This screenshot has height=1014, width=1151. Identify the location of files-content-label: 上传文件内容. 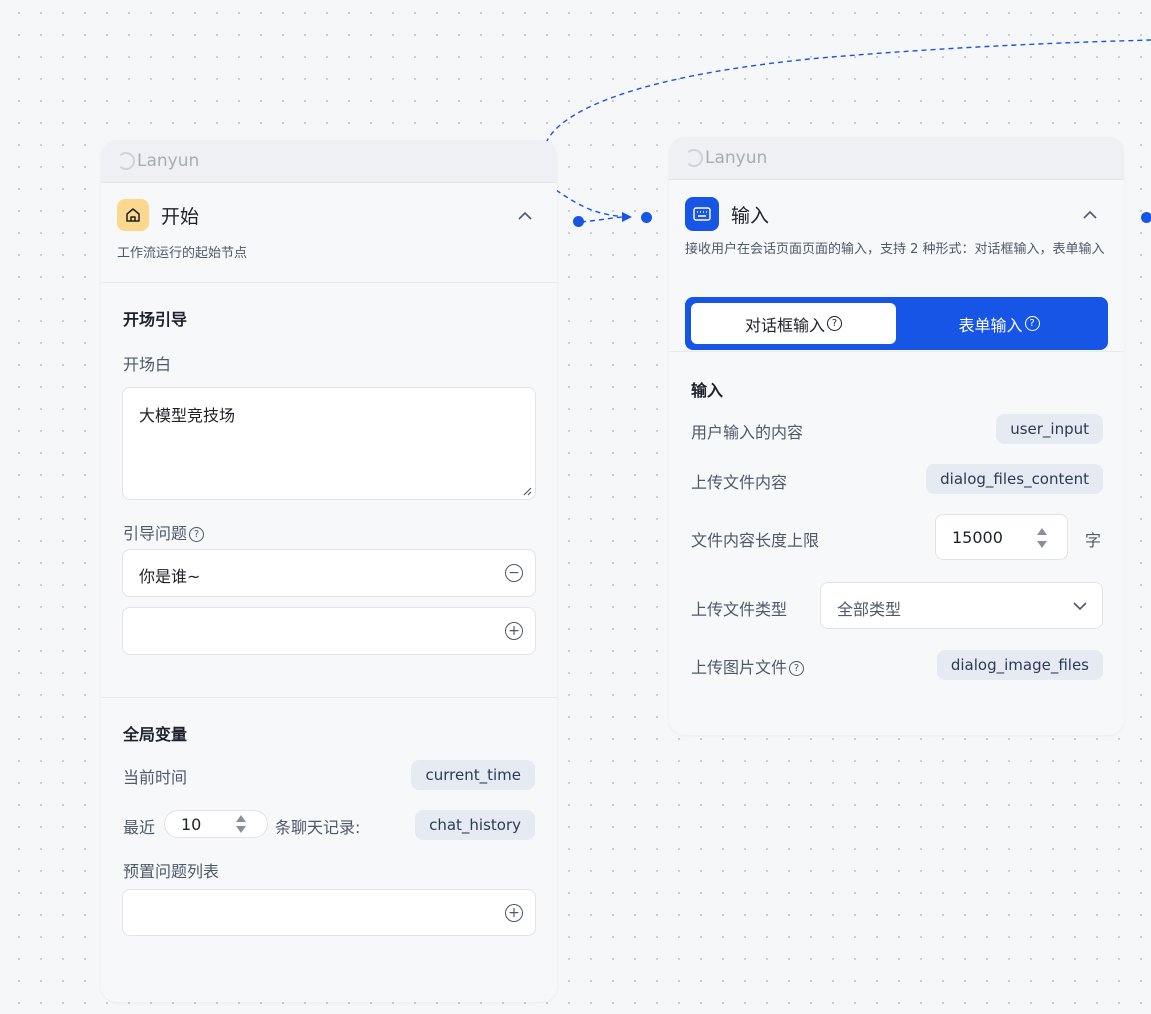
(739, 482).